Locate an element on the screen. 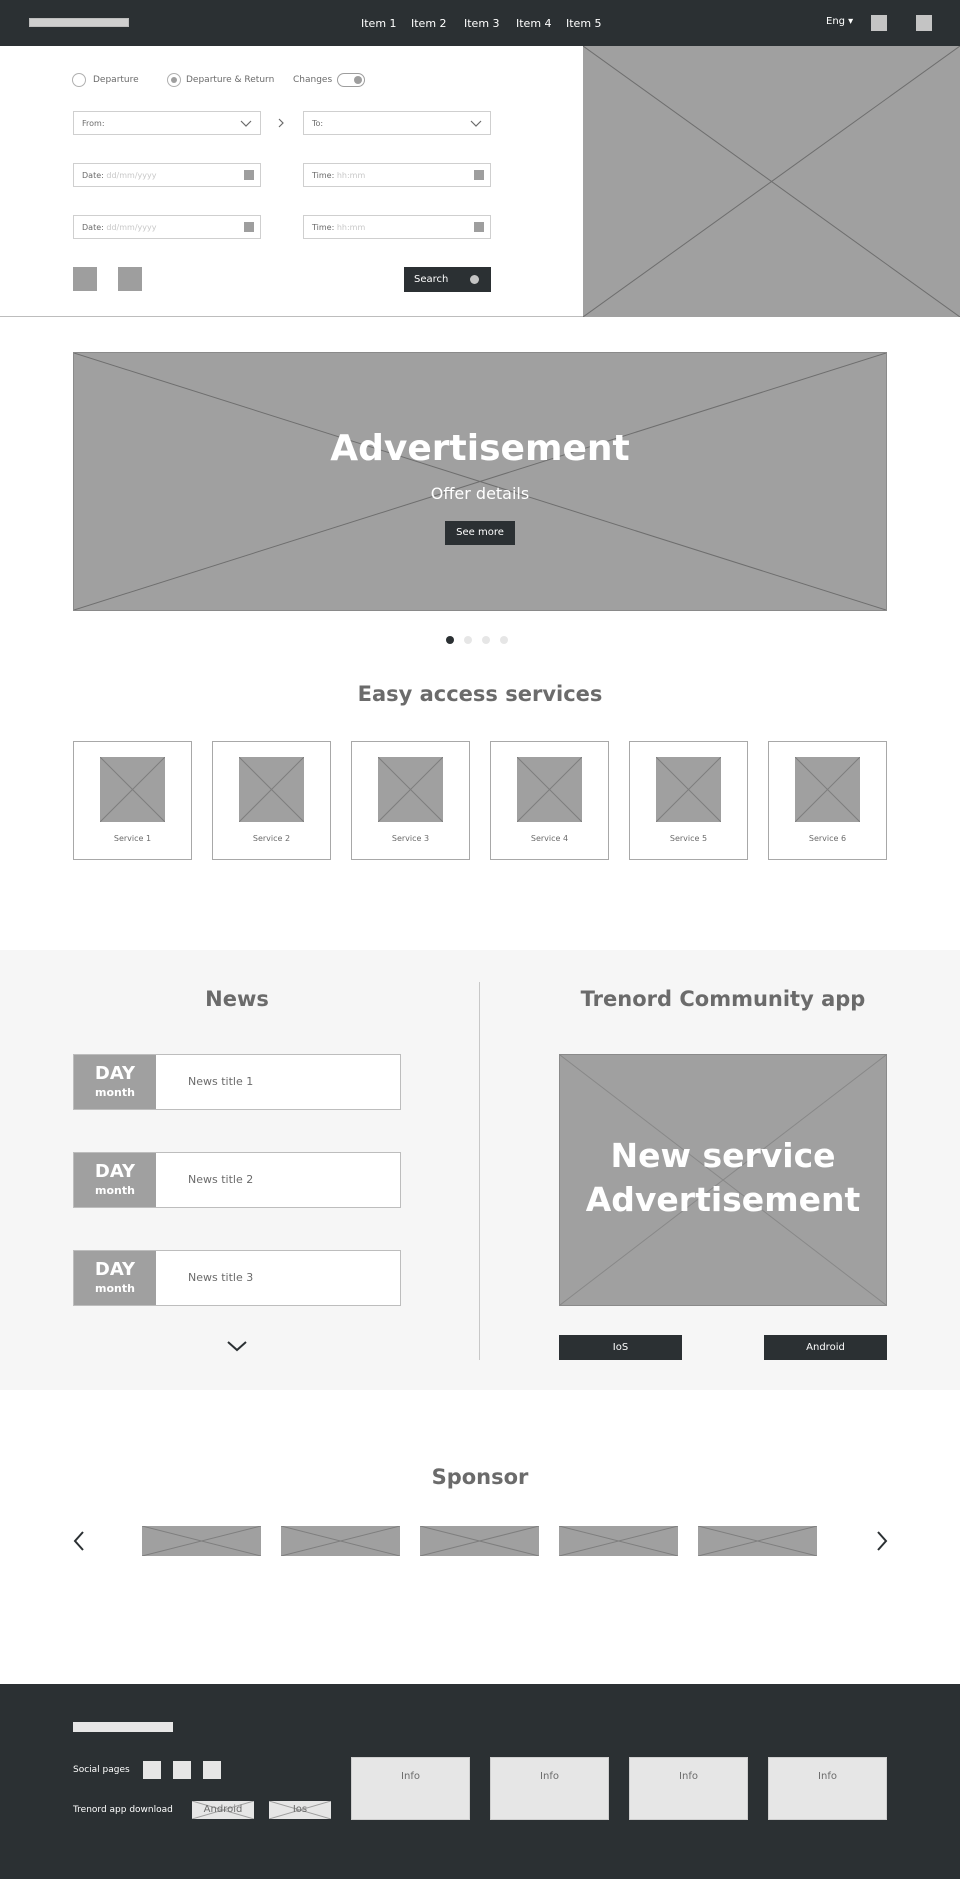  time-label: Time: is located at coordinates (323, 175).